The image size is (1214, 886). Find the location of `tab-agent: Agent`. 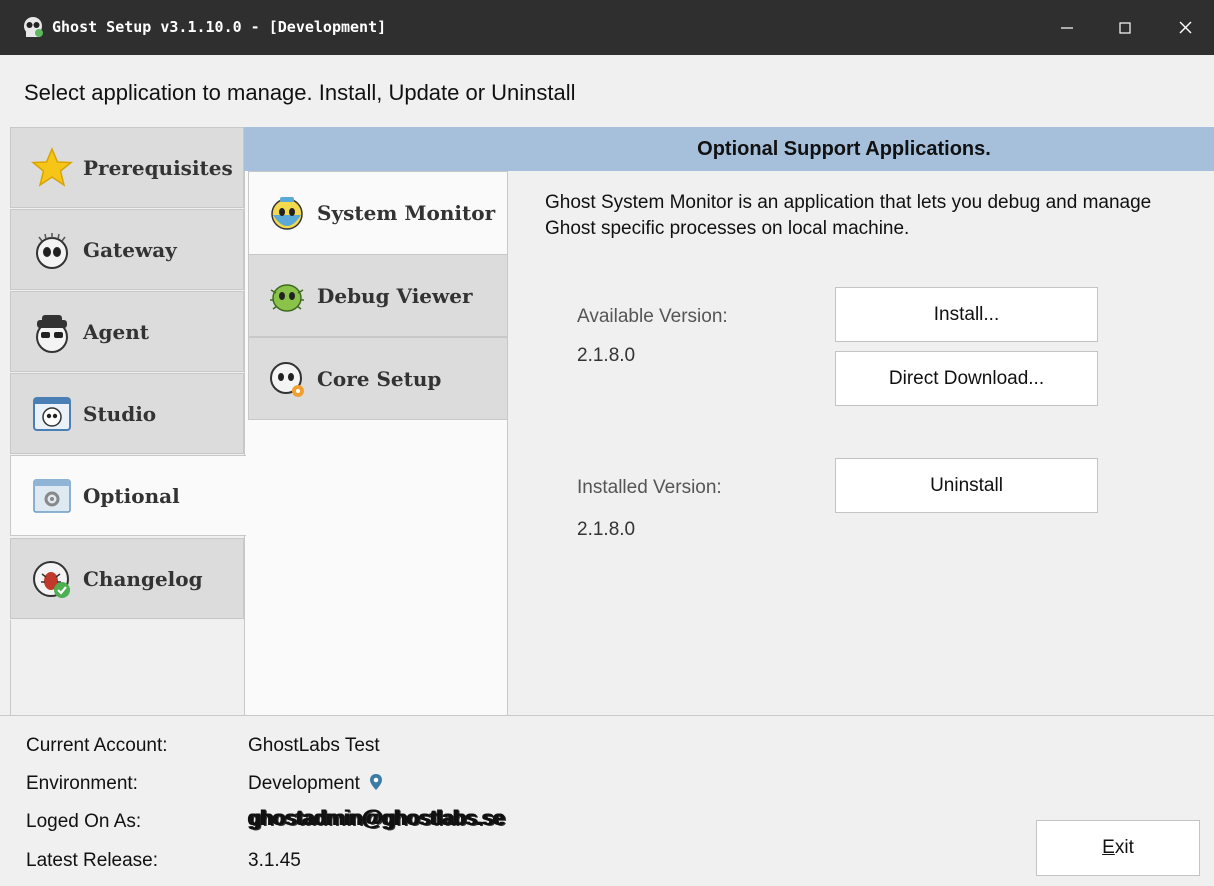

tab-agent: Agent is located at coordinates (127, 331).